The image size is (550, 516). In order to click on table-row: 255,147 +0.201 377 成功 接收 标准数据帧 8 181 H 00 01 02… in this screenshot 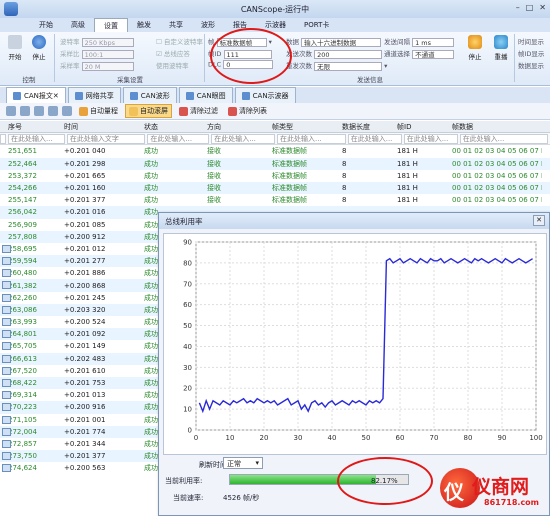, I will do `click(275, 200)`.